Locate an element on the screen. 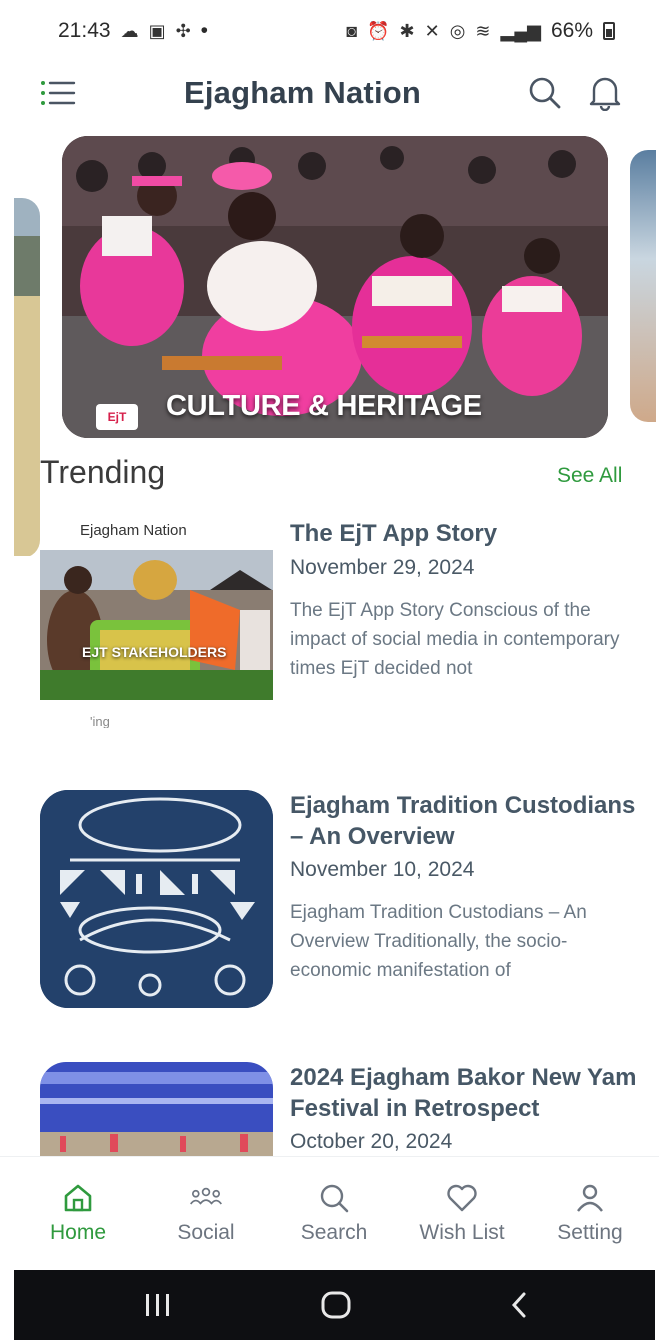  article-date: October 20, 2024 is located at coordinates (371, 1141).